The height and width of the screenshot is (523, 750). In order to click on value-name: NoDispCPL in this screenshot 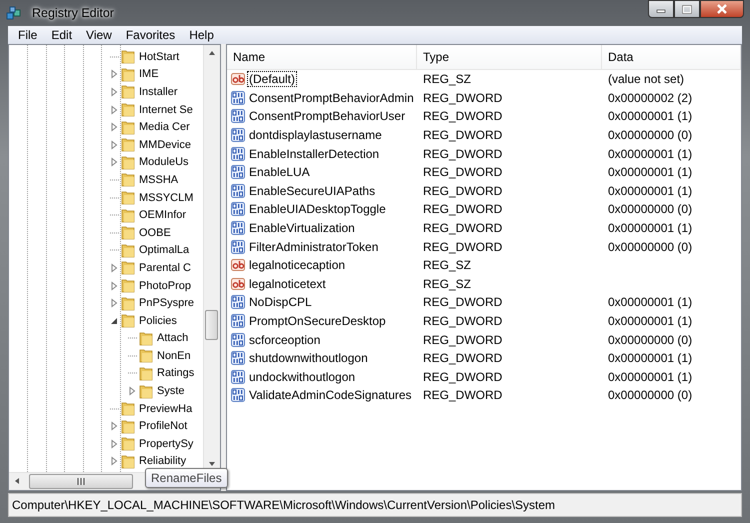, I will do `click(280, 302)`.